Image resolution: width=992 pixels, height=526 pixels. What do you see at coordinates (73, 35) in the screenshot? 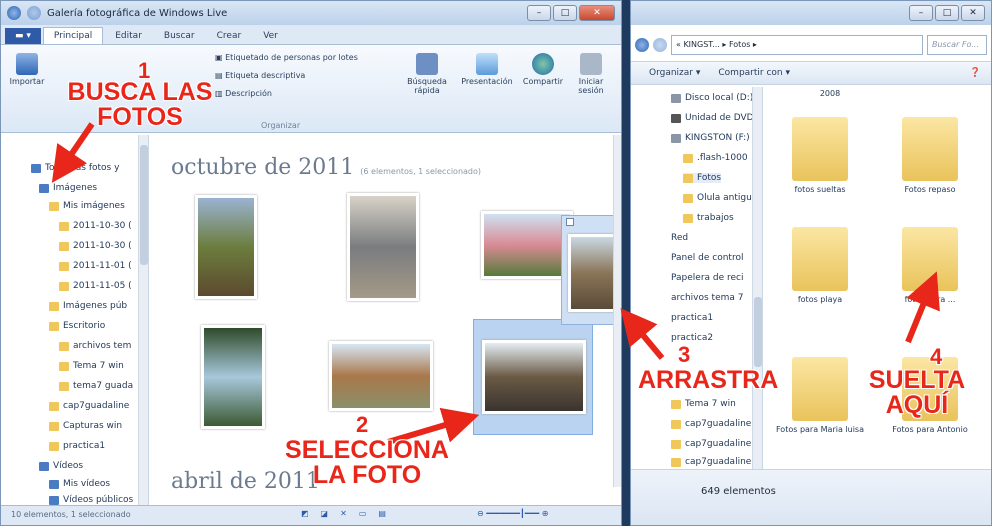
I see `tab-principal: Principal` at bounding box center [73, 35].